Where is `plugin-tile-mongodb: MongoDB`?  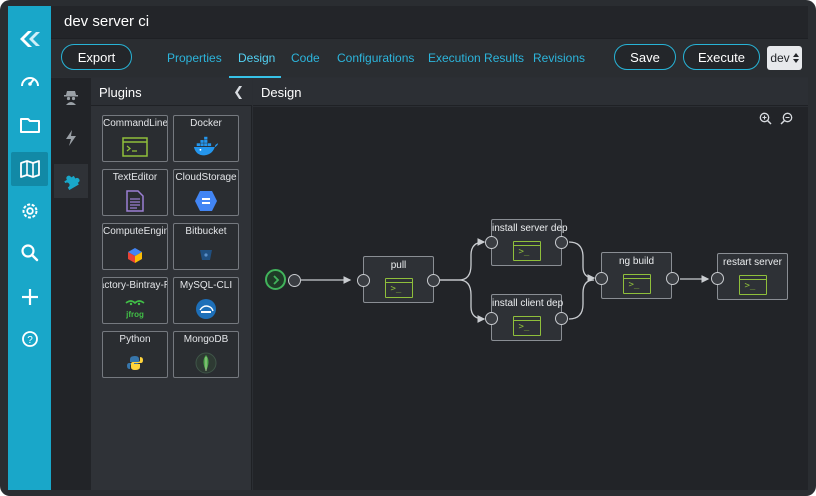
plugin-tile-mongodb: MongoDB is located at coordinates (206, 354).